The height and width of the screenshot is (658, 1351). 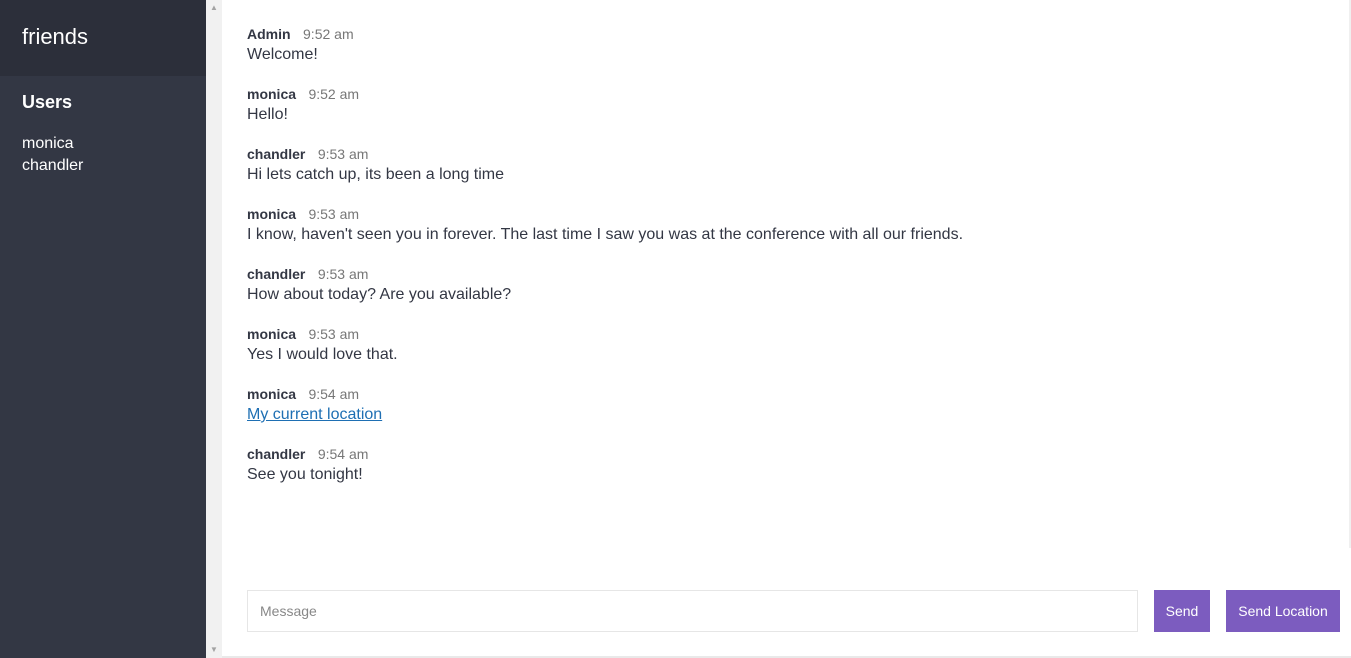 I want to click on message-text: Hello!, so click(x=267, y=114).